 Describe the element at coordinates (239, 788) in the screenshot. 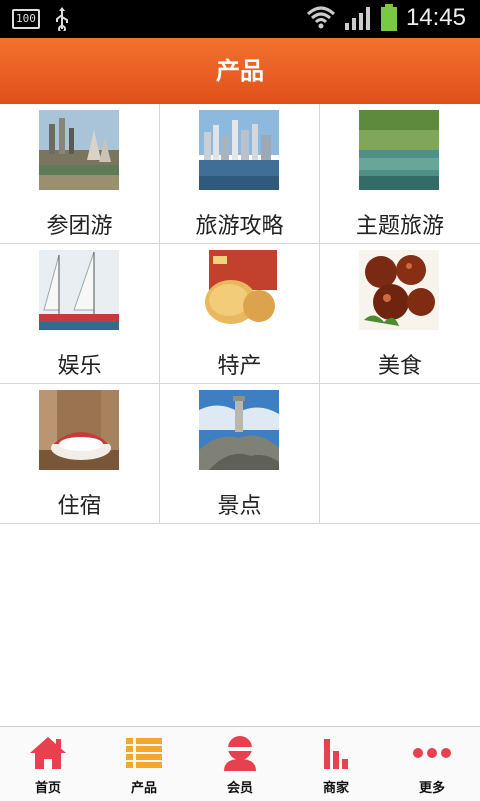

I see `tab-label: 会员` at that location.